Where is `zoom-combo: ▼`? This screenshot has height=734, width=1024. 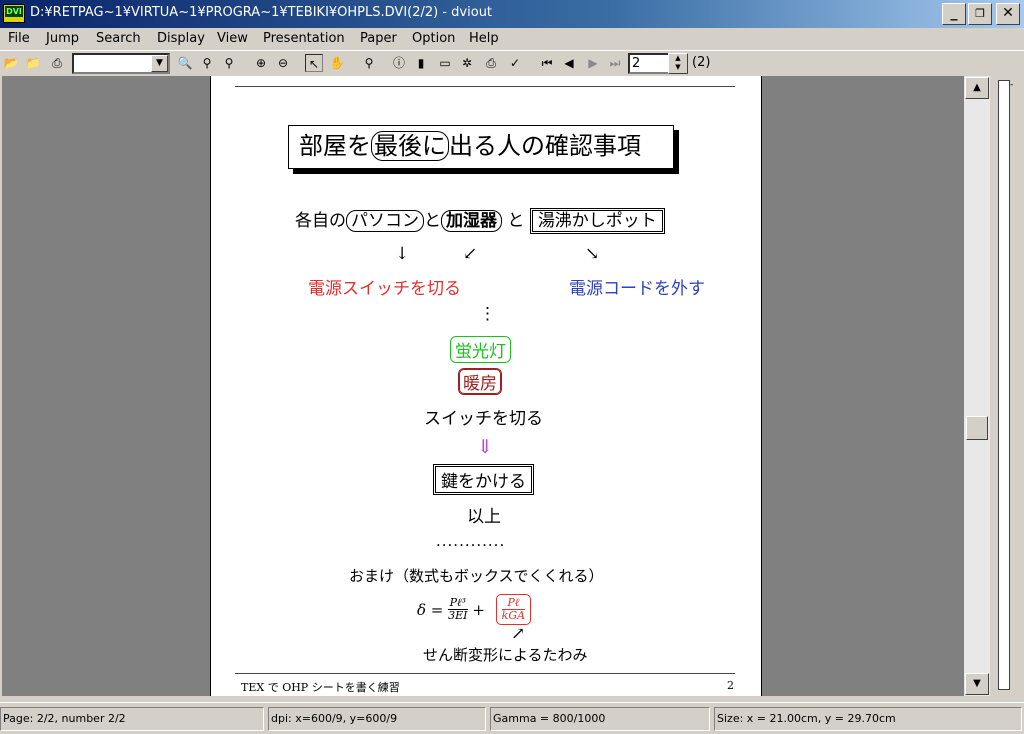 zoom-combo: ▼ is located at coordinates (121, 63).